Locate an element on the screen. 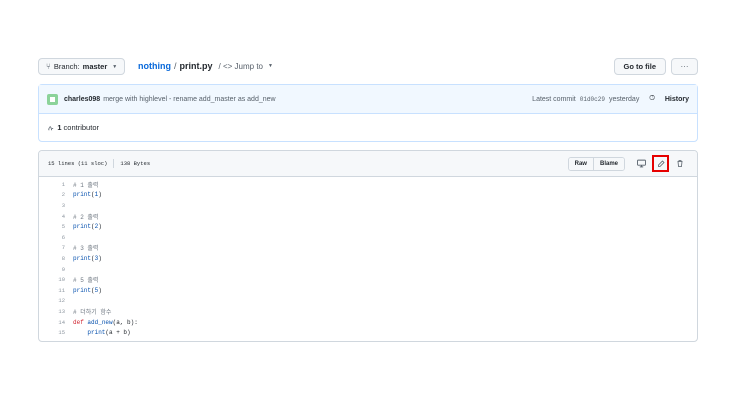 This screenshot has height=418, width=743. code-line: 7 # 3 출력 is located at coordinates (368, 248).